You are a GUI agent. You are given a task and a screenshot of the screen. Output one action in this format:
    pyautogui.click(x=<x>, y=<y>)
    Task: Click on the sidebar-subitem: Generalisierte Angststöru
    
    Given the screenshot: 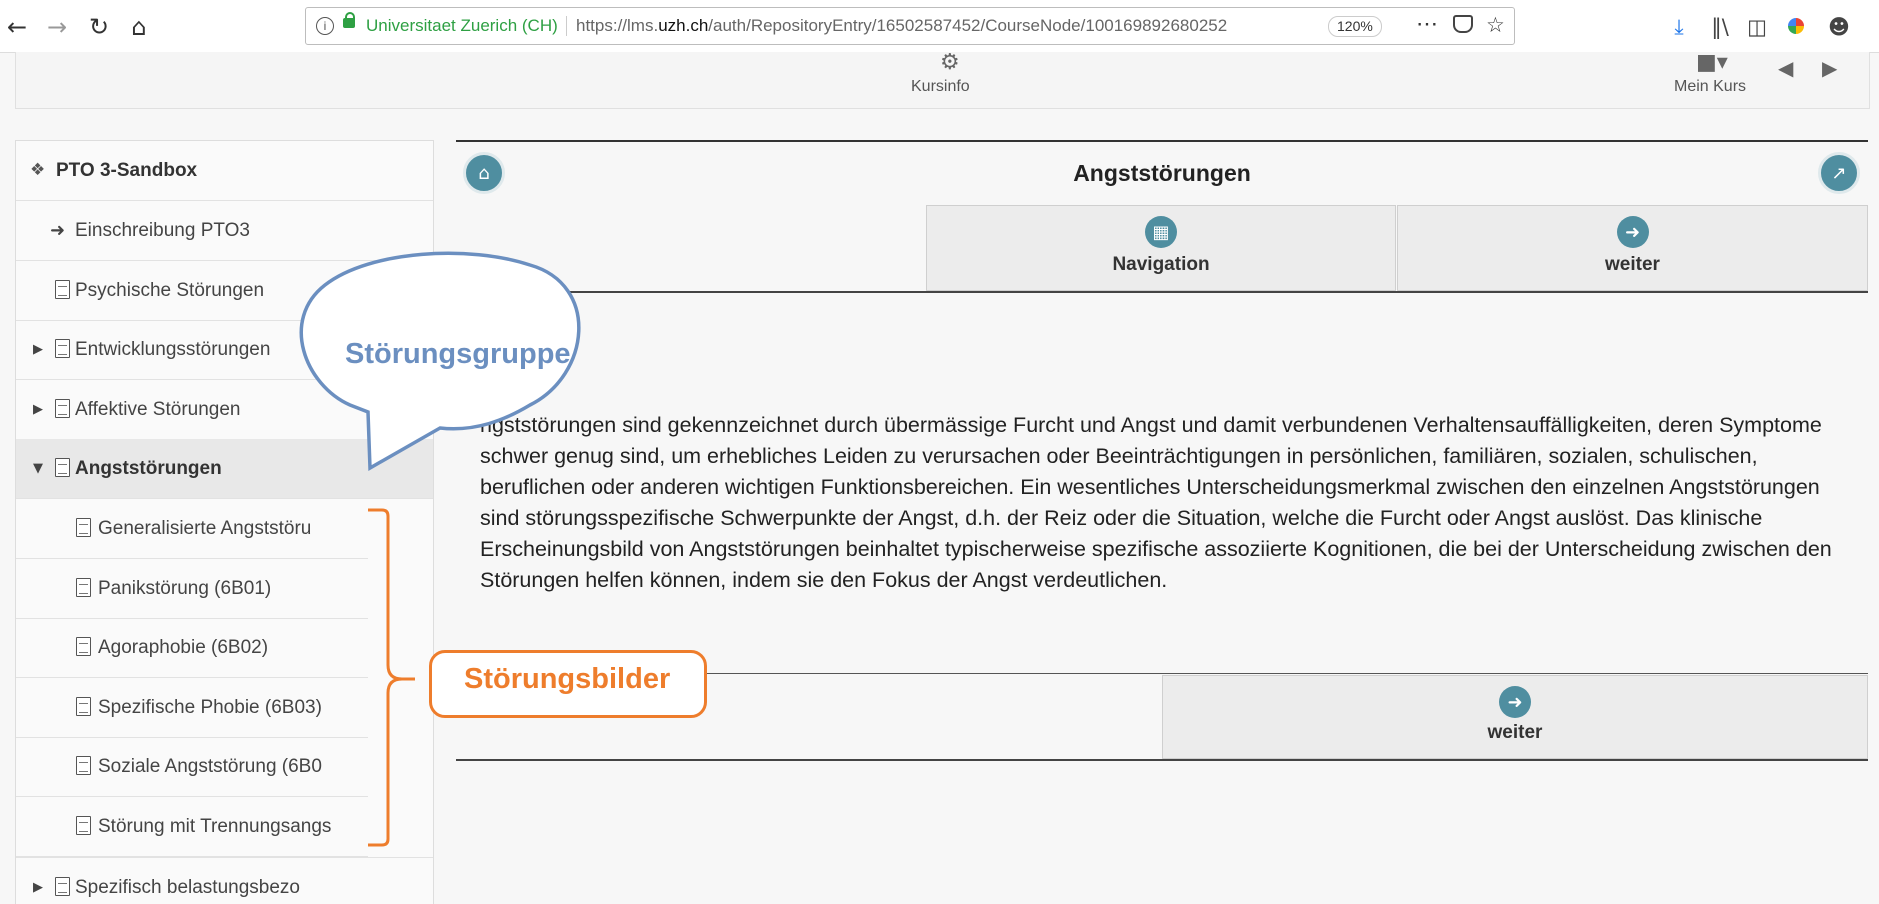 What is the action you would take?
    pyautogui.click(x=192, y=529)
    